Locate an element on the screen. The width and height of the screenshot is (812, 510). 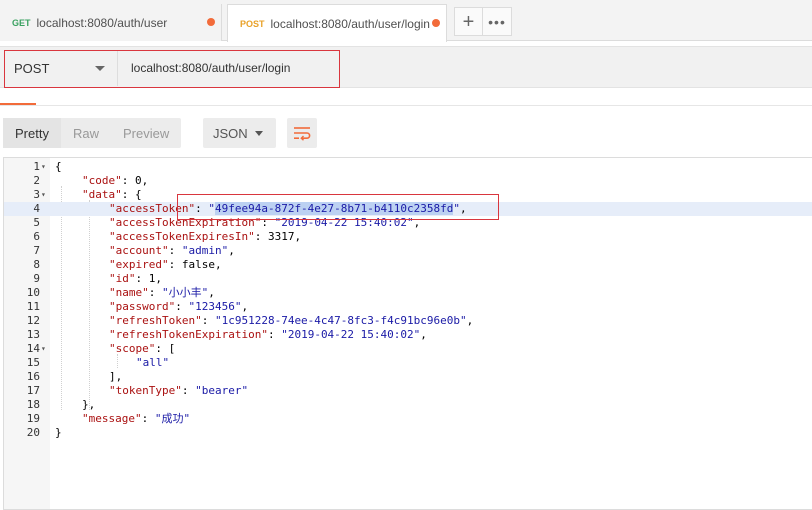
line-number: 15 is located at coordinates (33, 362).